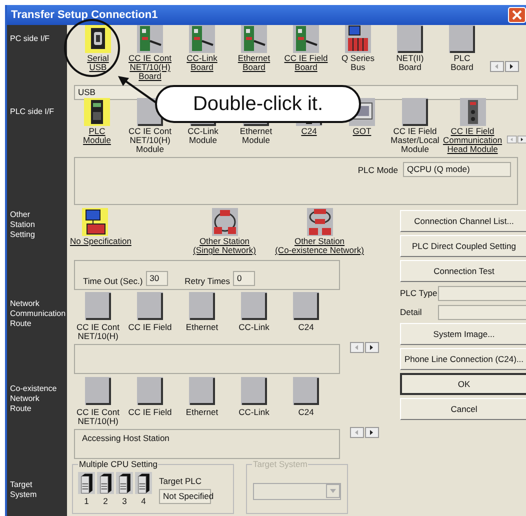 Image resolution: width=526 pixels, height=516 pixels. I want to click on section-label: PLC side I/F, so click(32, 111).